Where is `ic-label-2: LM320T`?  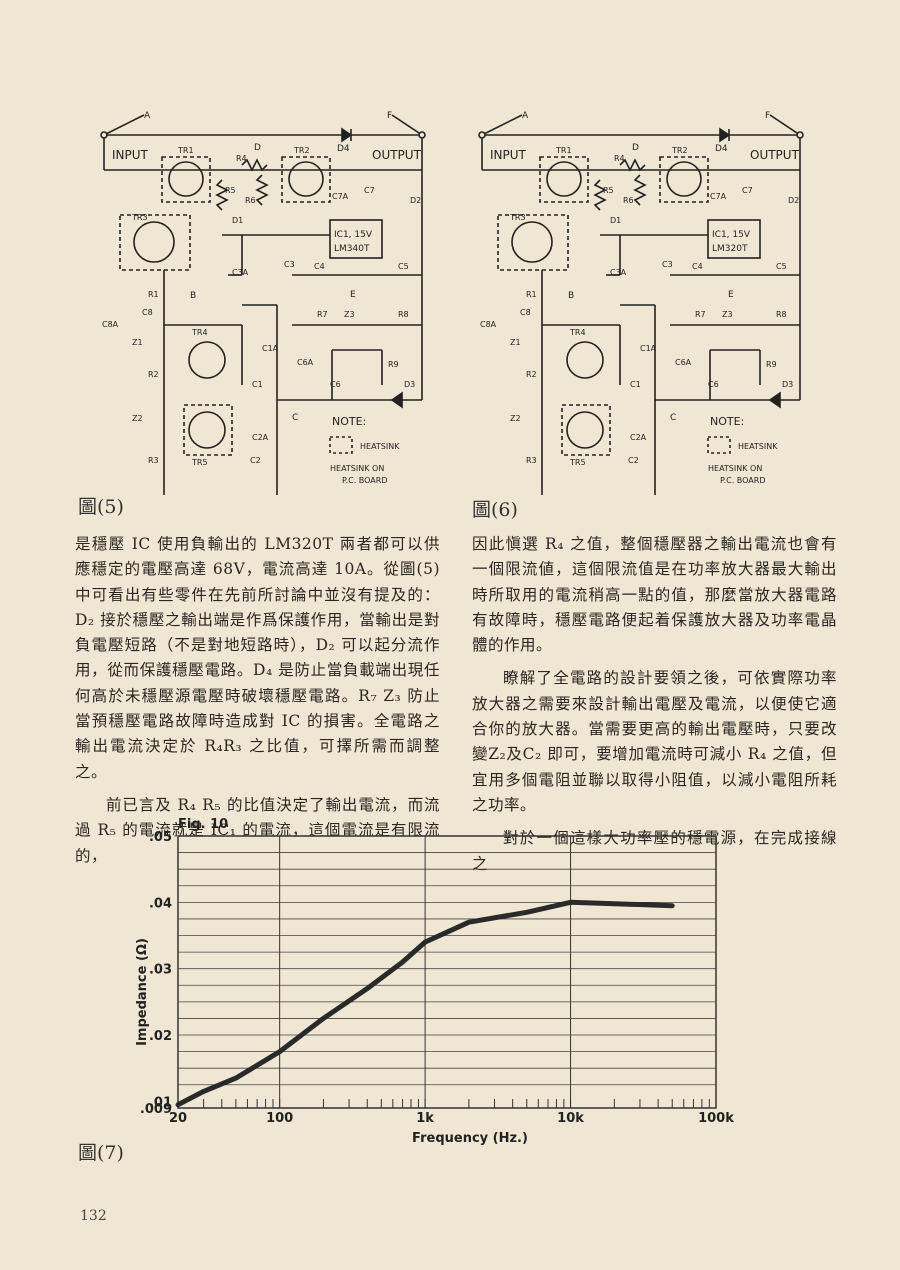
ic-label-2: LM320T is located at coordinates (730, 249).